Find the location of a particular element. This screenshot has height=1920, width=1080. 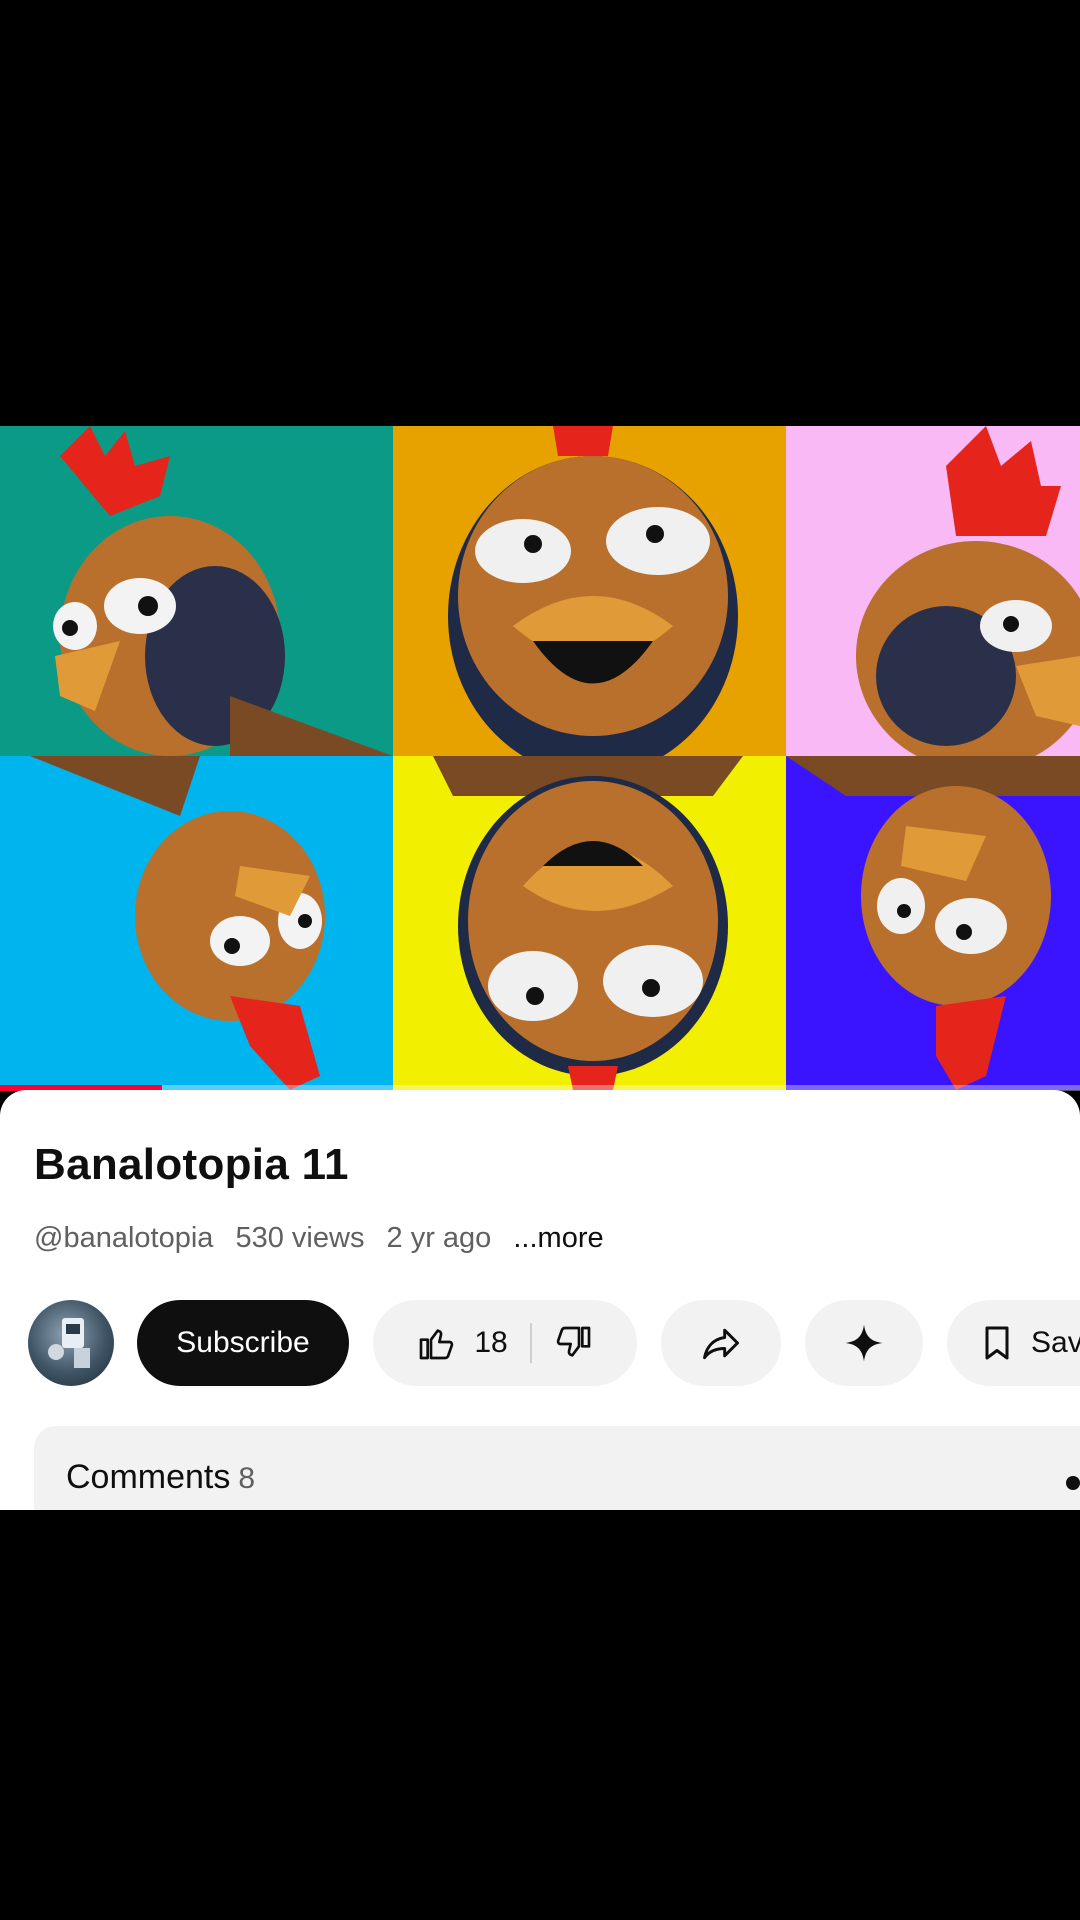

share-icon is located at coordinates (721, 1344).